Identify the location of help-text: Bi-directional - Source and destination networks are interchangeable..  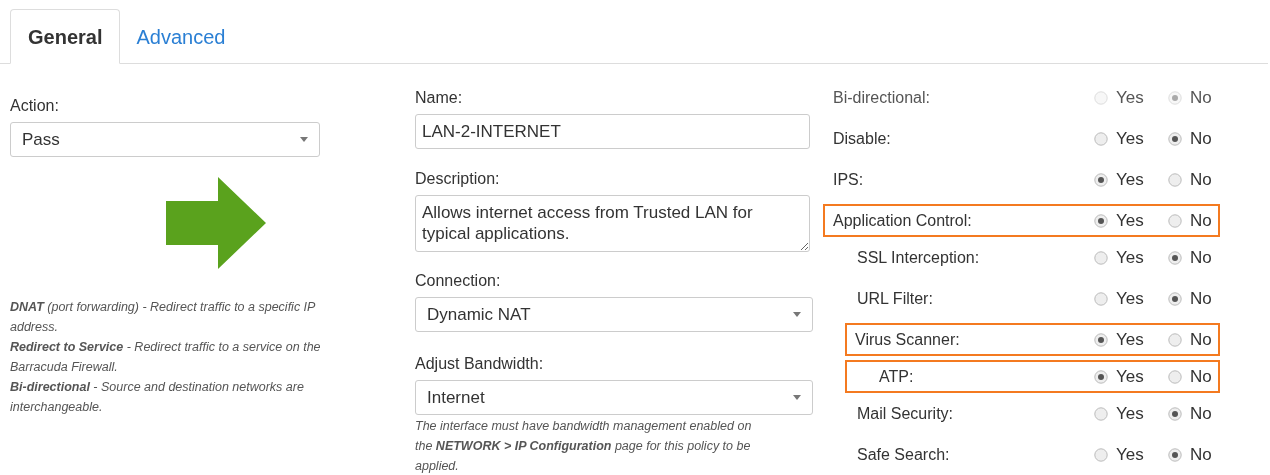
(157, 397).